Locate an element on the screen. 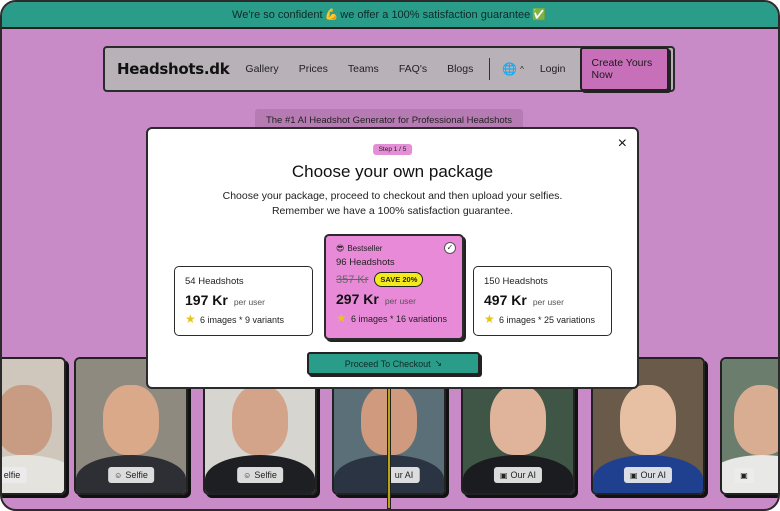 The height and width of the screenshot is (511, 780). photo-label: elfie is located at coordinates (12, 475).